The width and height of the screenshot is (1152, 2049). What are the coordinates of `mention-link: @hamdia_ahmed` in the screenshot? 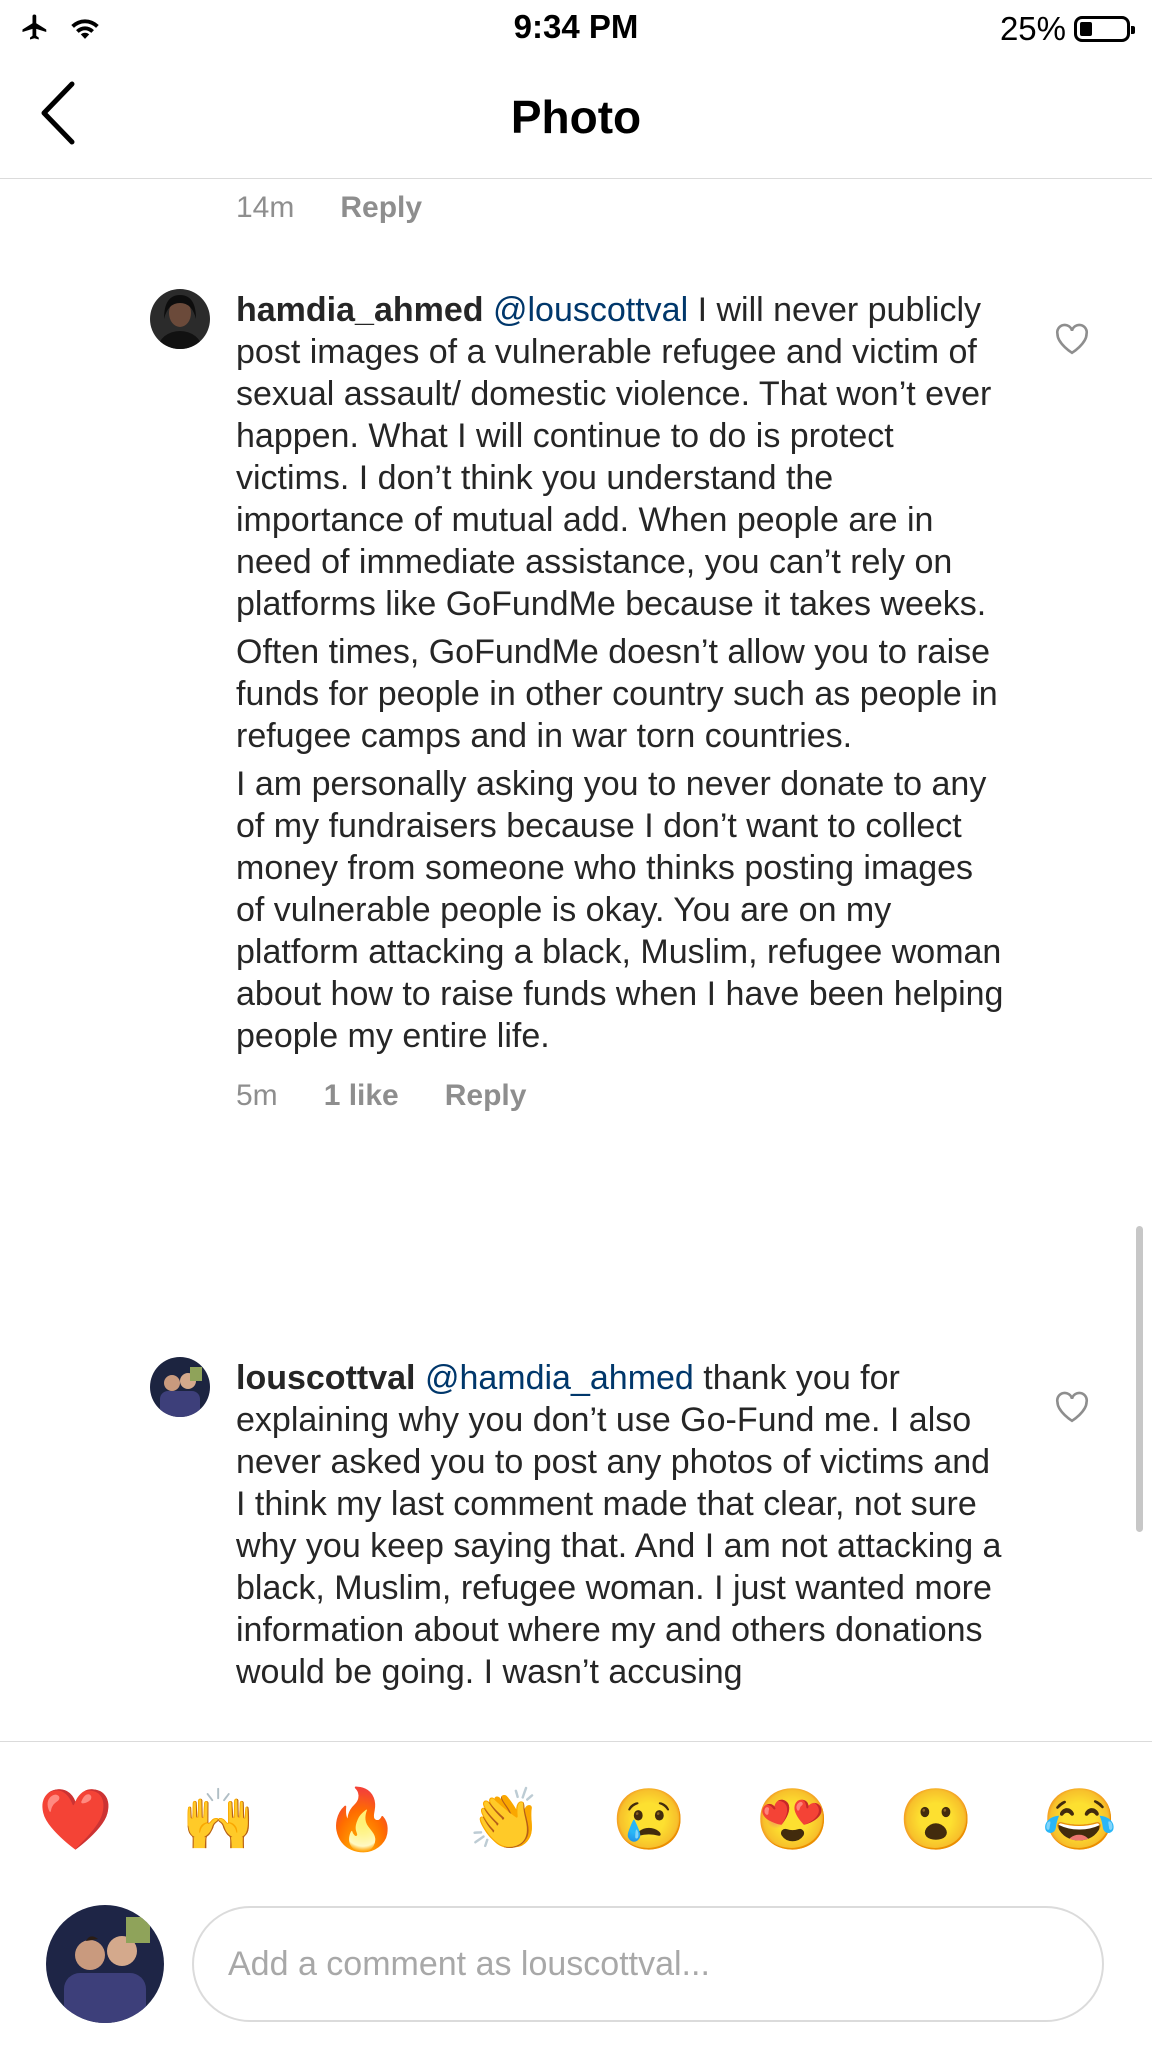 It's located at (559, 1378).